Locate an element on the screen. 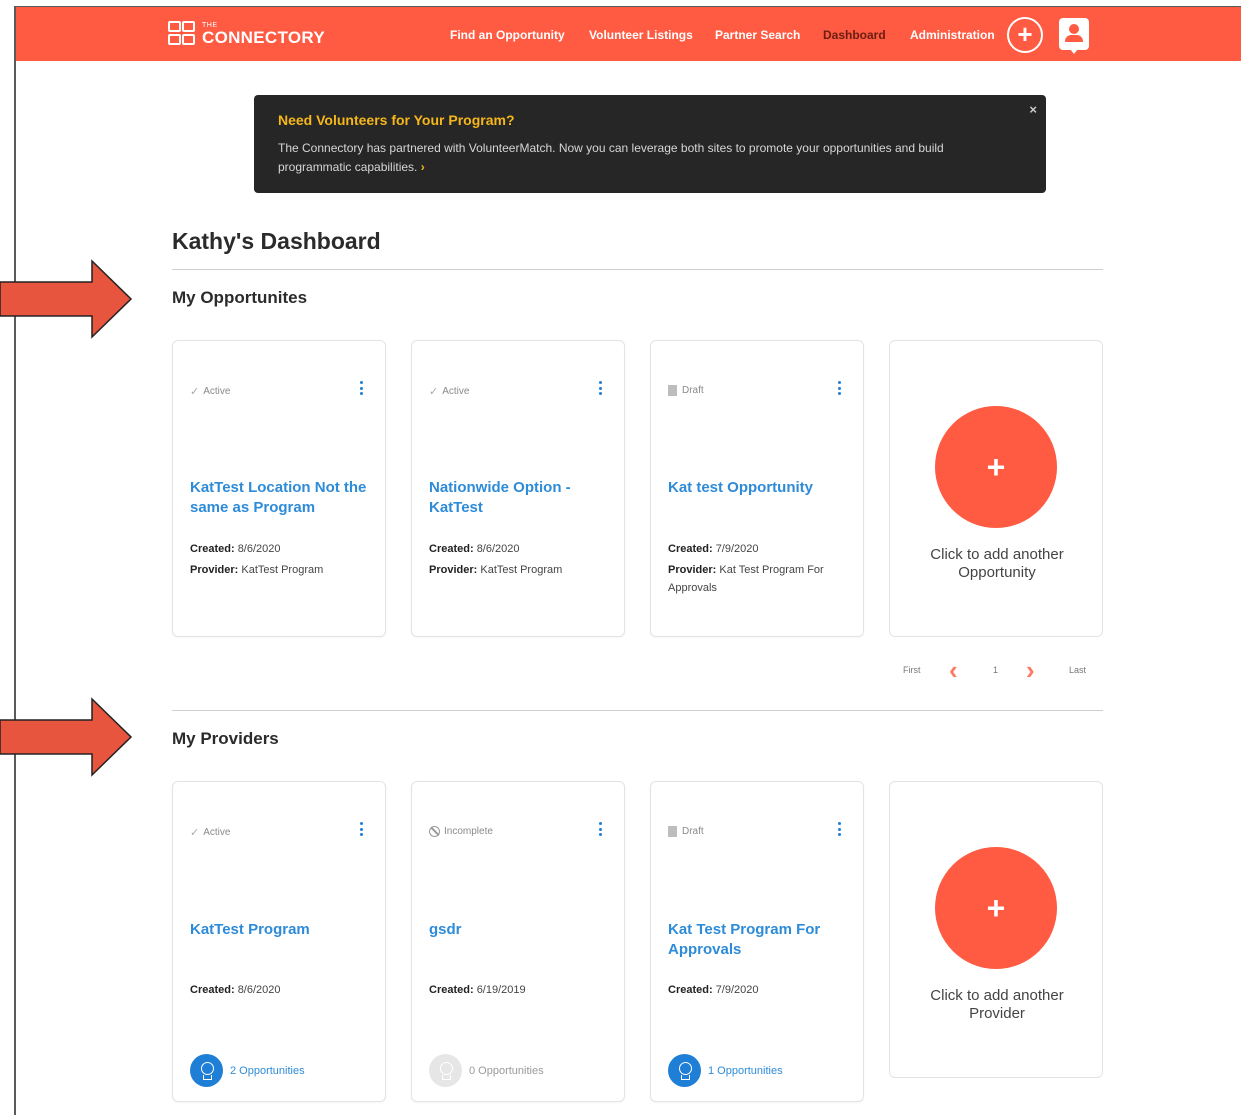  opportunities-count: 2 Opportunities is located at coordinates (247, 1070).